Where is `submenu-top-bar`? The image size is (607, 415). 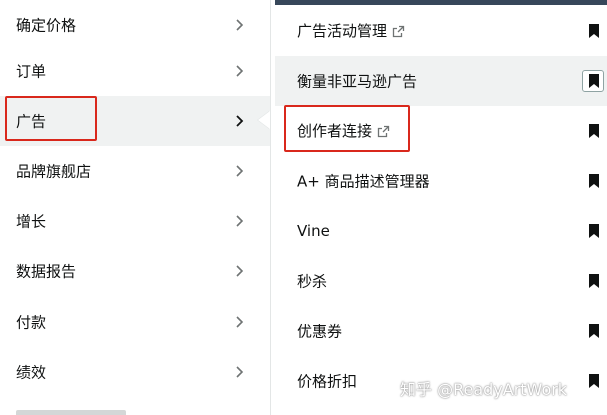
submenu-top-bar is located at coordinates (441, 2).